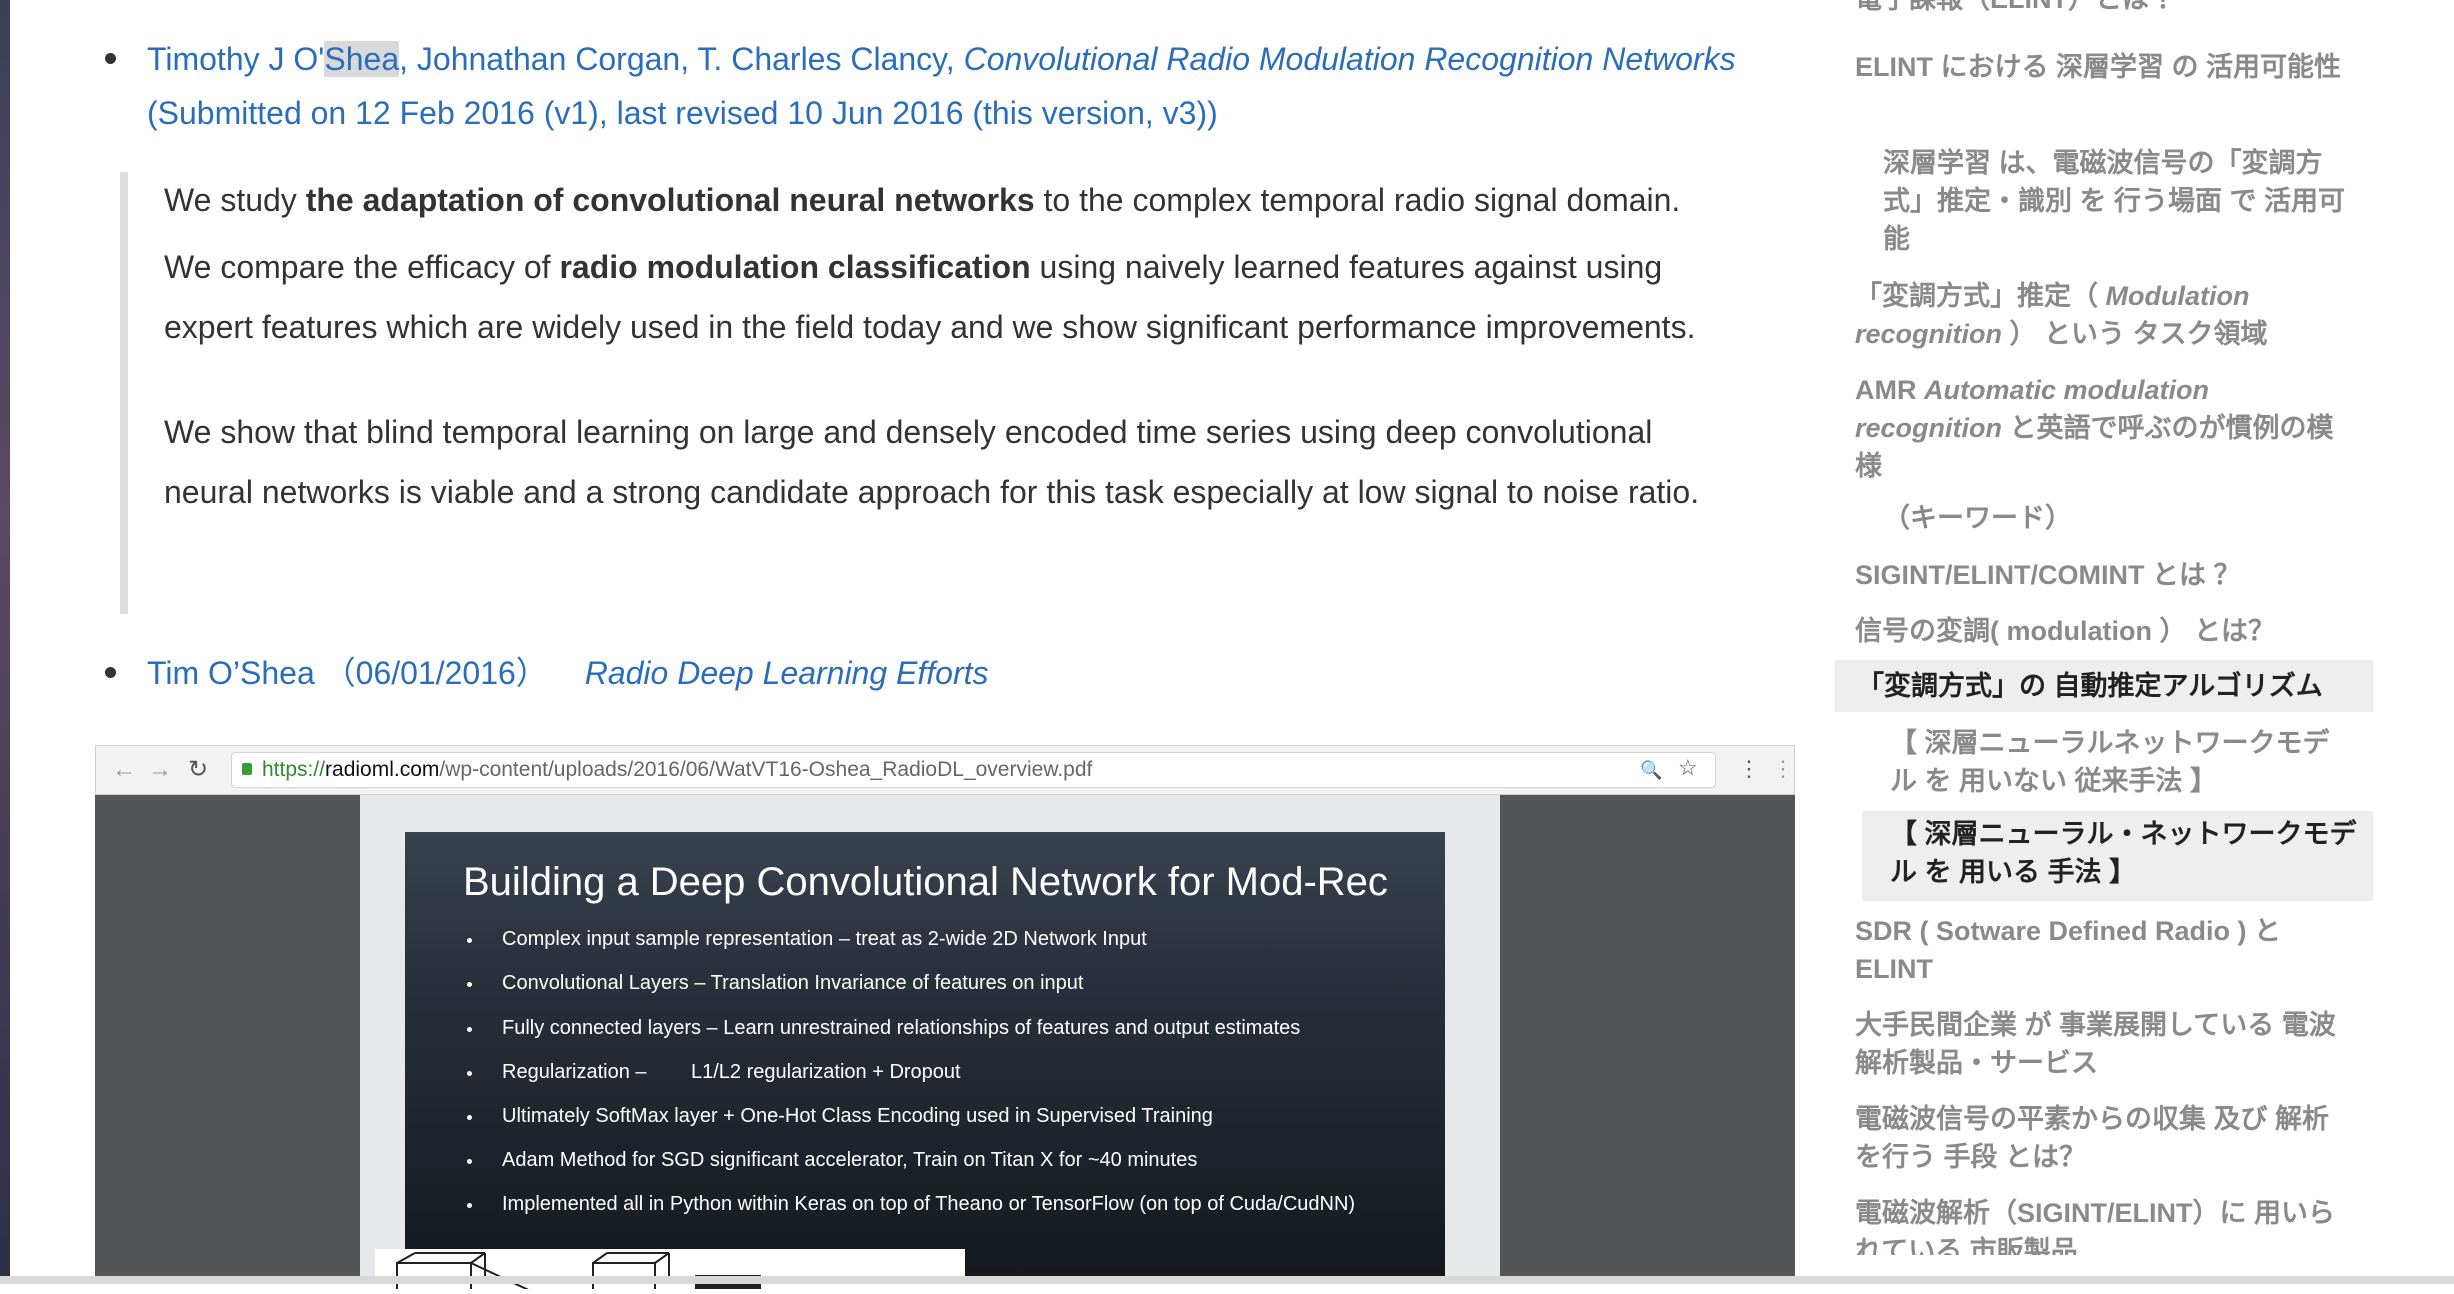 The height and width of the screenshot is (1294, 2454). Describe the element at coordinates (2105, 575) in the screenshot. I see `toc-item-sigint-elint-comint: SIGINT/ELINT/COMINT とは ？` at that location.